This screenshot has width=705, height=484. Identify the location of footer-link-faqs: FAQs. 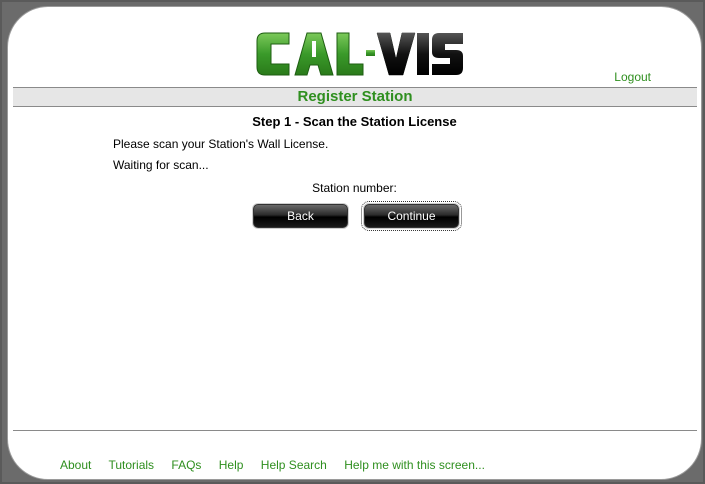
(186, 465).